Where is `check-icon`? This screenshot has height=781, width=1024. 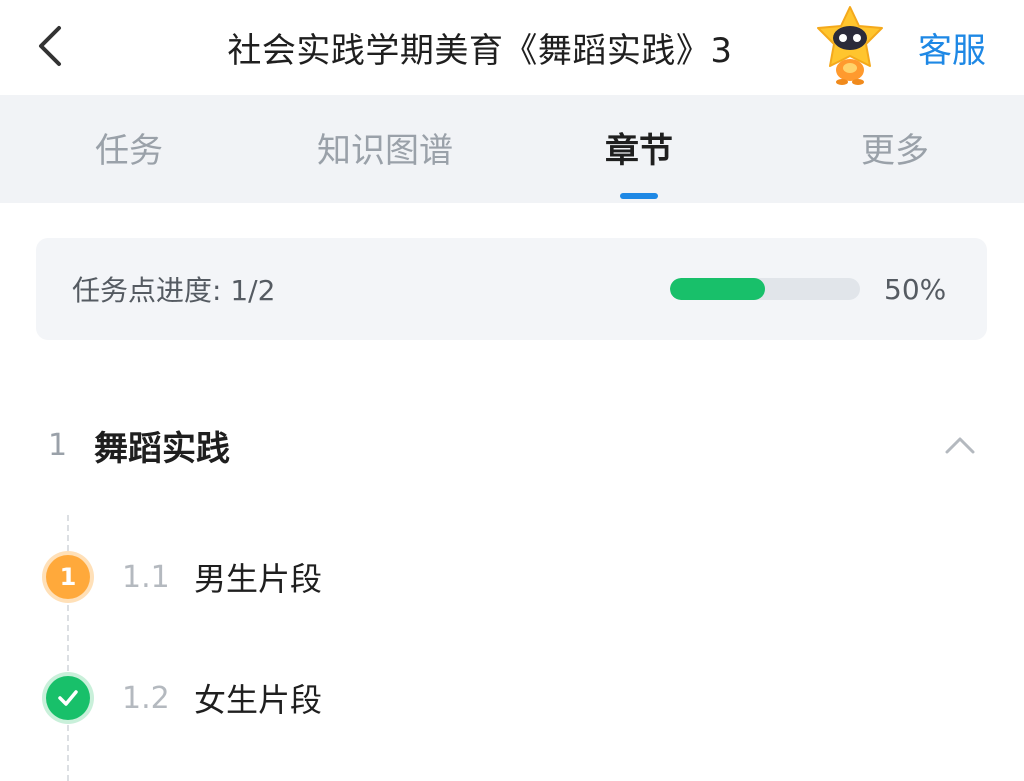 check-icon is located at coordinates (68, 698).